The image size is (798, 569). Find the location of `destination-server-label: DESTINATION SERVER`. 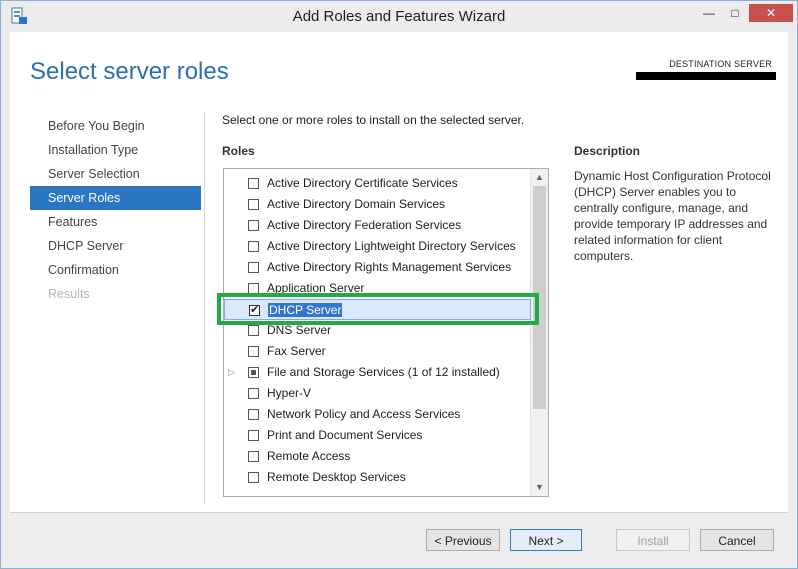

destination-server-label: DESTINATION SERVER is located at coordinates (720, 64).